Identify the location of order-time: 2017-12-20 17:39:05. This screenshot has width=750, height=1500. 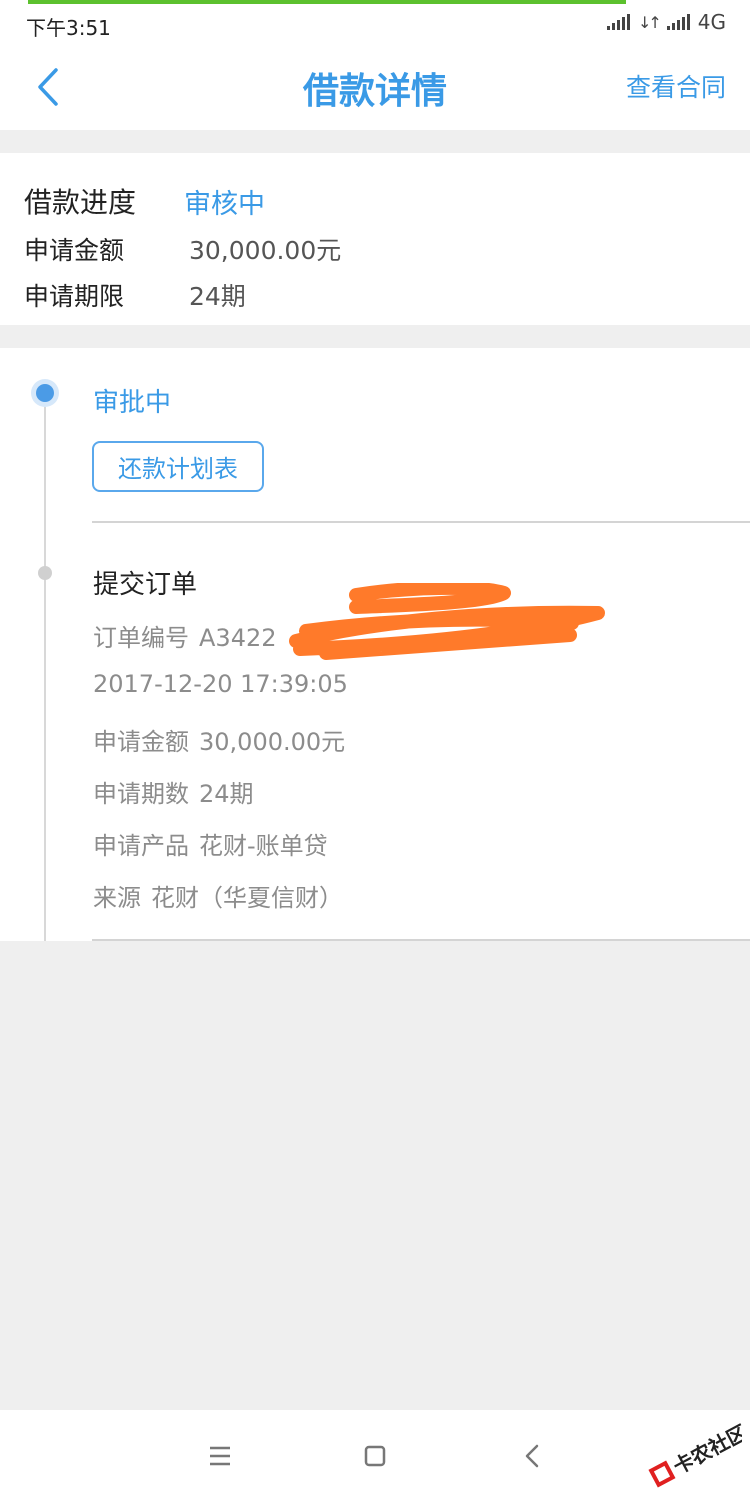
(220, 684).